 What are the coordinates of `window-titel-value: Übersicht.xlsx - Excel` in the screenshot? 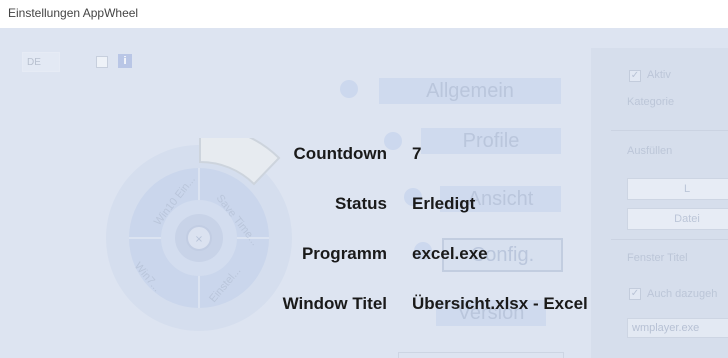 It's located at (500, 303).